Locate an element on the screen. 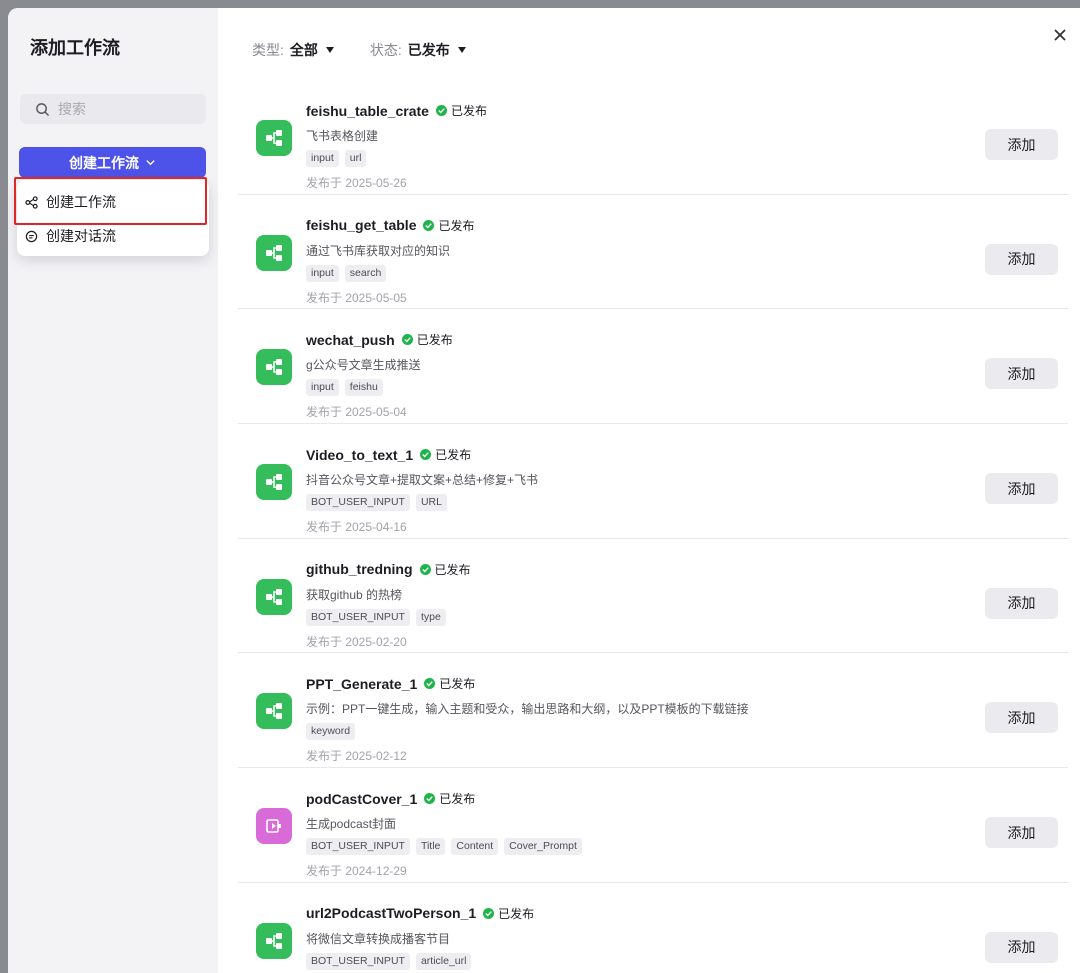 Image resolution: width=1080 pixels, height=973 pixels. workflow-title: feishu_table_crate 已发布 is located at coordinates (396, 110).